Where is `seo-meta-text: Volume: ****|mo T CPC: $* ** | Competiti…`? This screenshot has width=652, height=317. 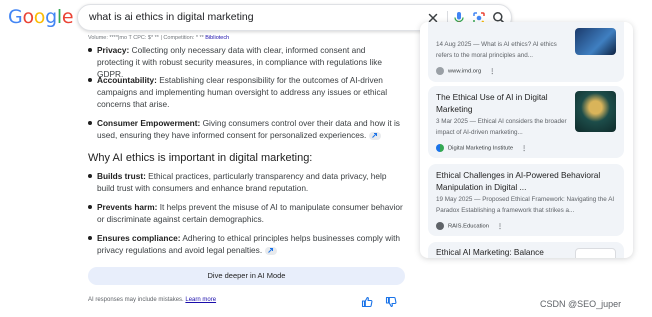
seo-meta-text: Volume: ****|mo T CPC: $* ** | Competiti… is located at coordinates (146, 38).